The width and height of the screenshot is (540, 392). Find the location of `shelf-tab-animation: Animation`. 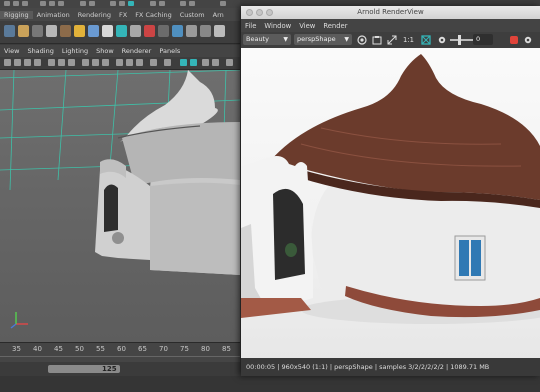

shelf-tab-animation: Animation is located at coordinates (53, 15).